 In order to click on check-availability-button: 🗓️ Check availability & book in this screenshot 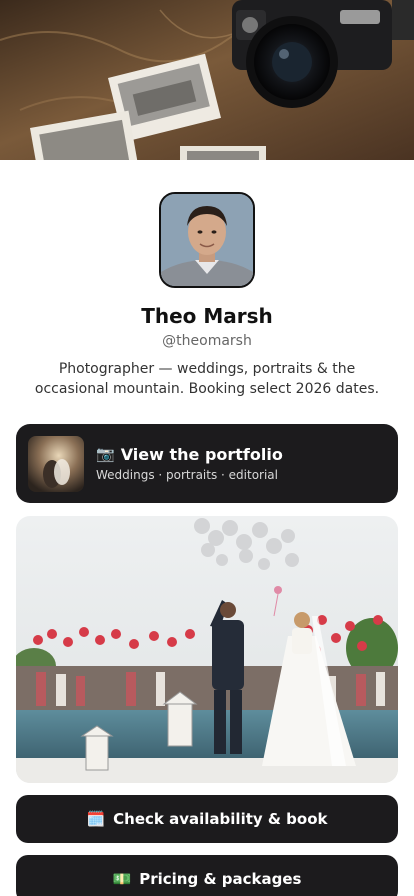, I will do `click(207, 819)`.